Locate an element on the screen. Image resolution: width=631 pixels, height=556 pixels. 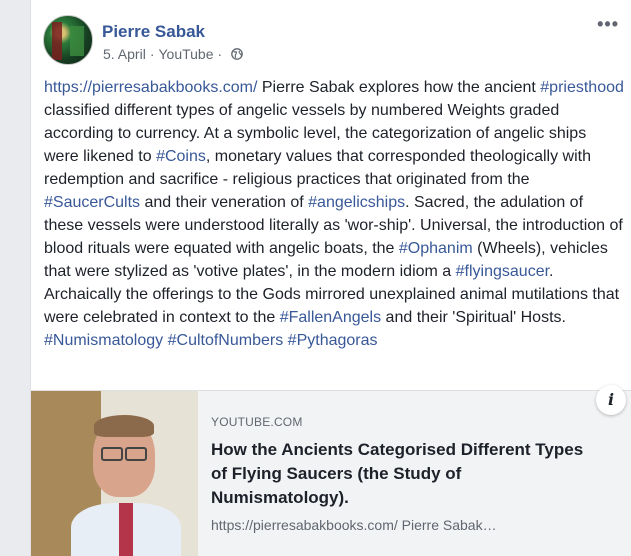
video-thumbnail is located at coordinates (114, 473).